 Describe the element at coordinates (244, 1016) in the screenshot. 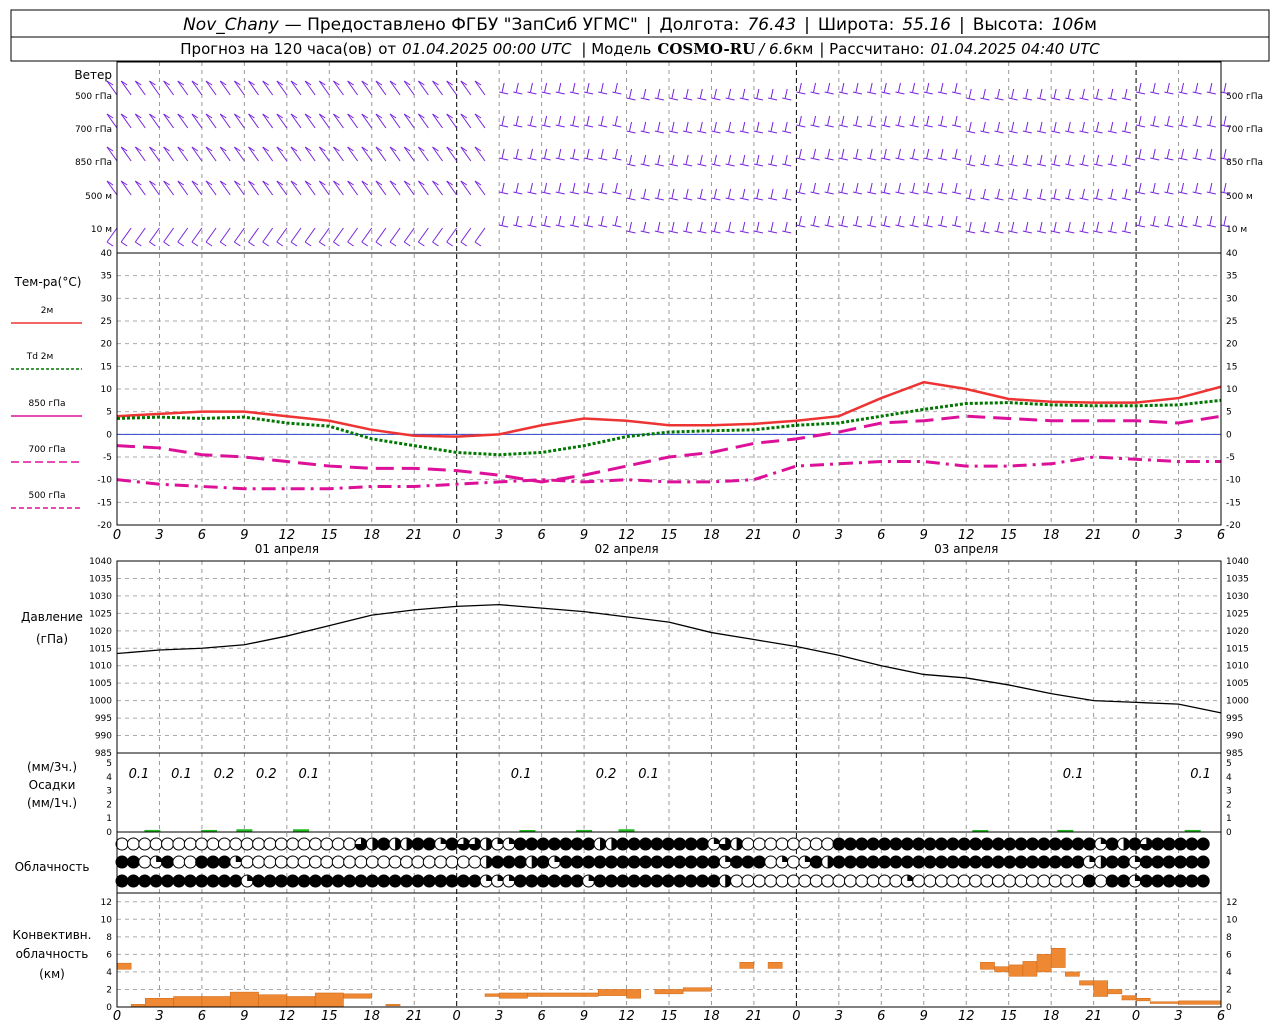

I see `hour-label-bottom: 9` at that location.